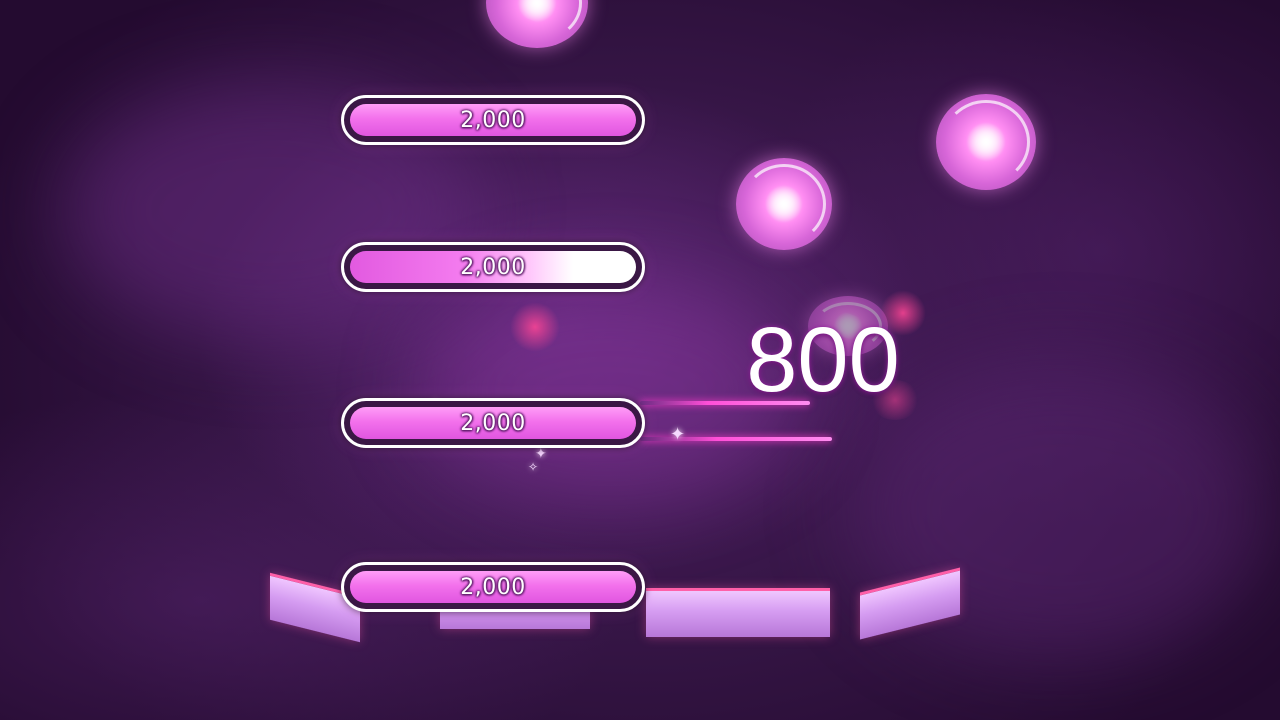  I want to click on hit-streak, so click(736, 439).